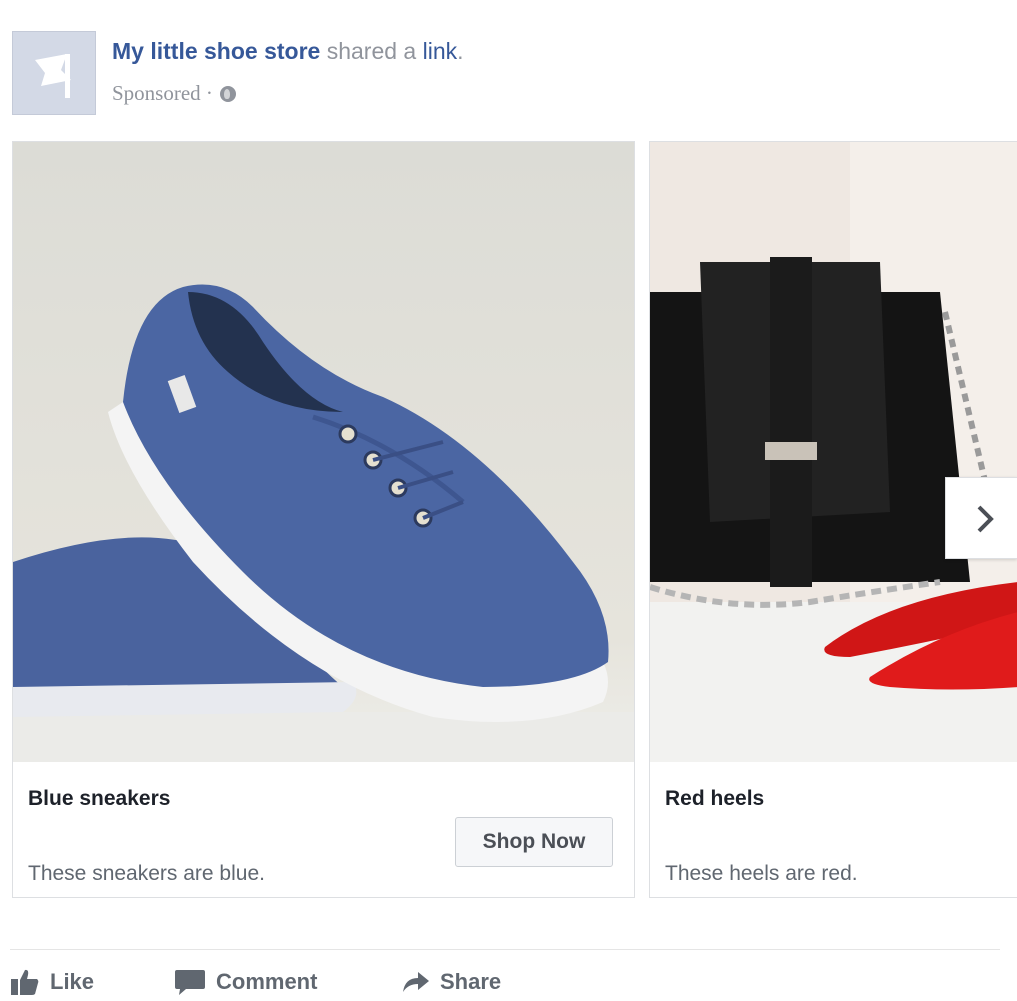  What do you see at coordinates (99, 798) in the screenshot?
I see `card-title: Blue sneakers` at bounding box center [99, 798].